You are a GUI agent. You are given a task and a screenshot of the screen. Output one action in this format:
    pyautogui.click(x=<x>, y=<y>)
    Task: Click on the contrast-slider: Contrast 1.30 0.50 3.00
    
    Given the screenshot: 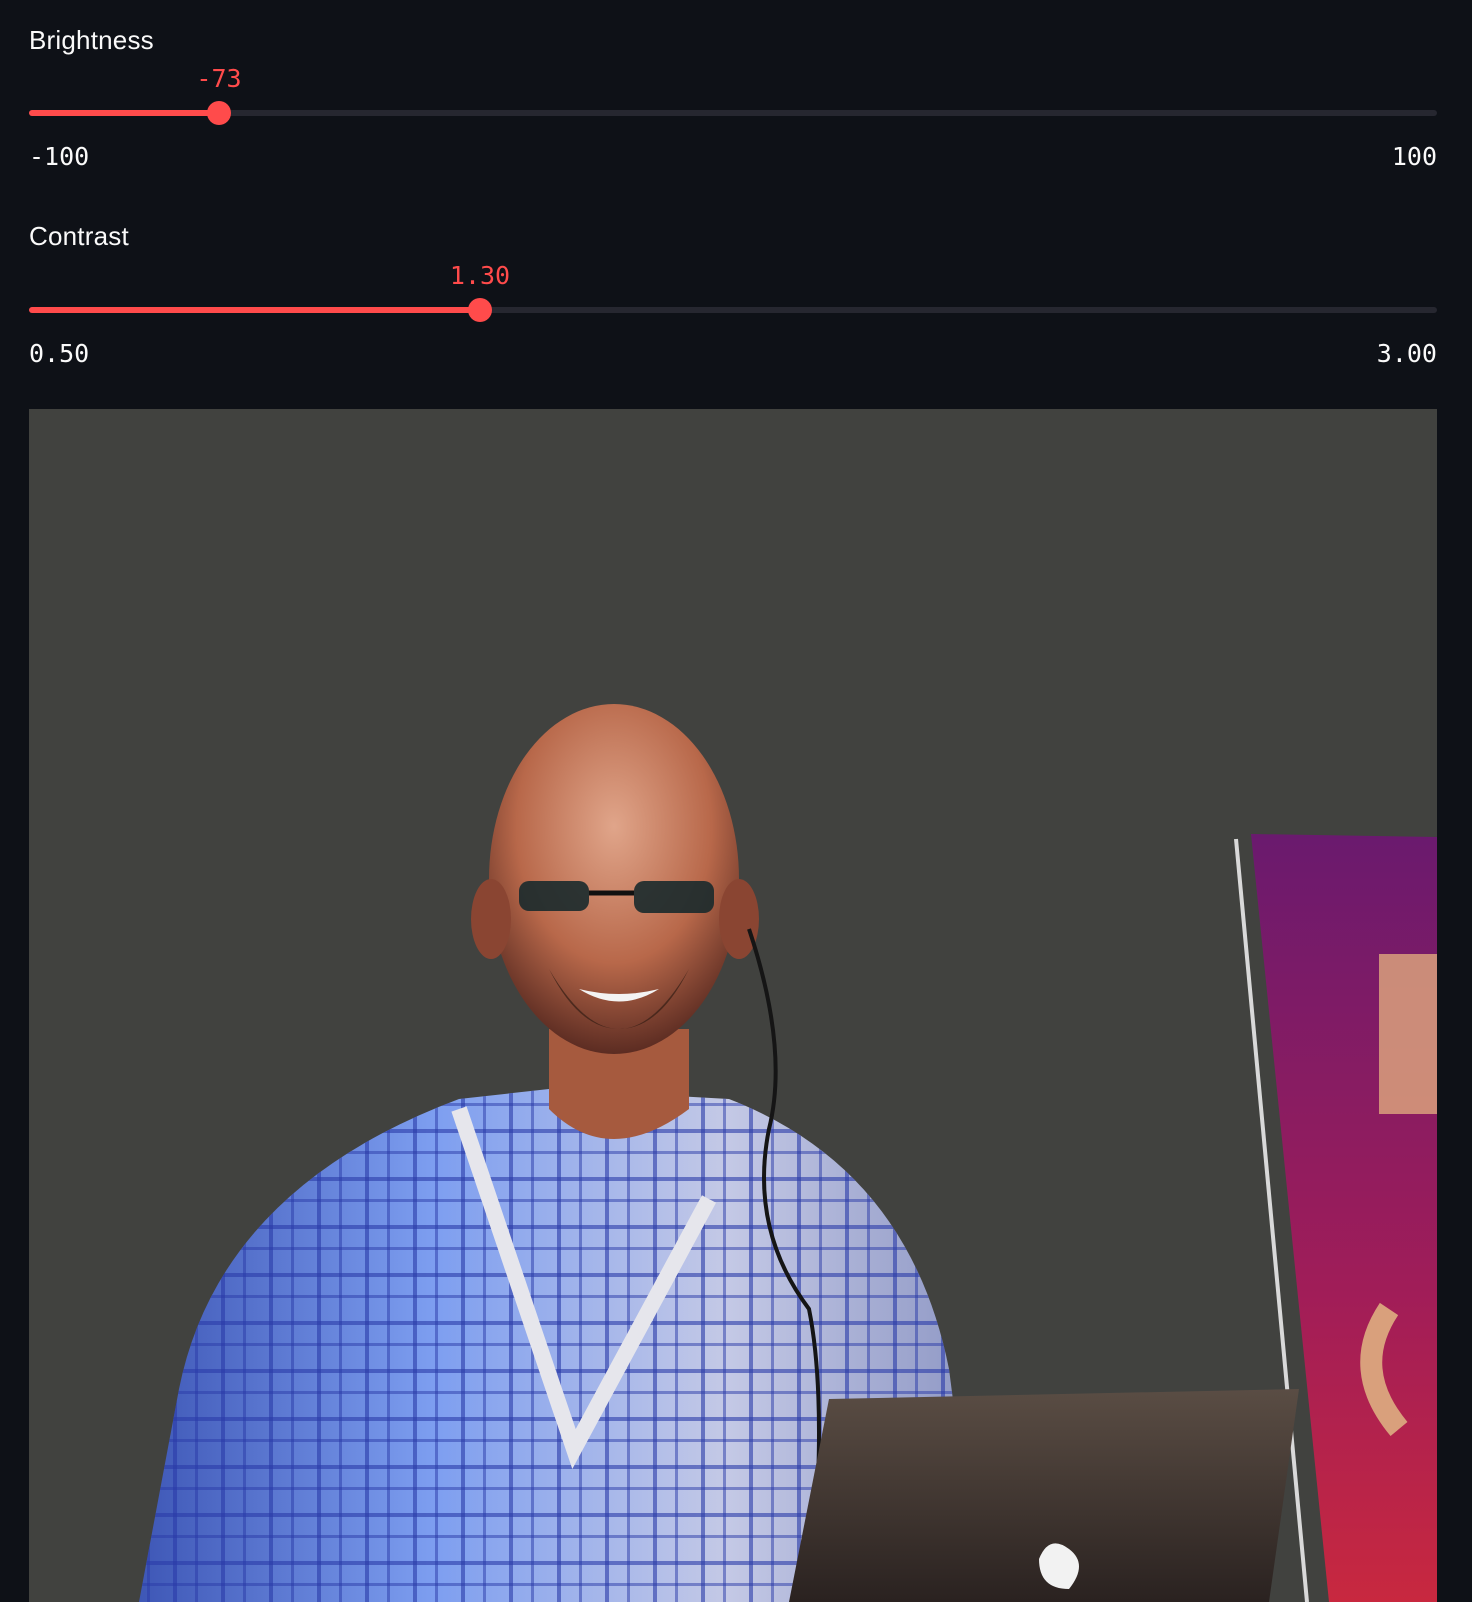 What is the action you would take?
    pyautogui.click(x=733, y=292)
    